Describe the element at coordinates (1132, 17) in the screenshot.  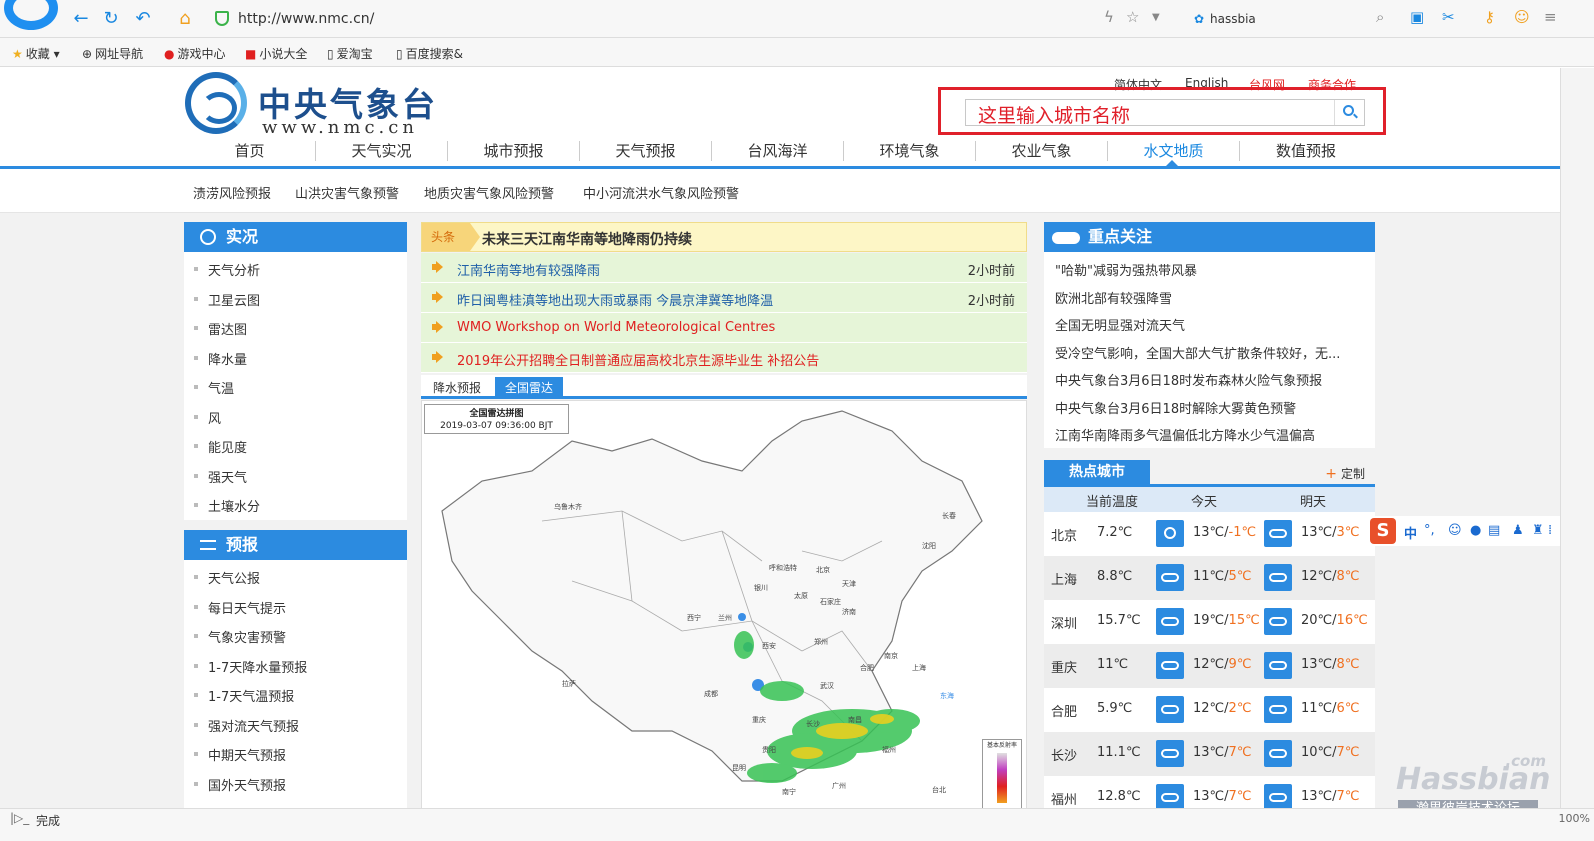
I see `star-icon: ☆` at that location.